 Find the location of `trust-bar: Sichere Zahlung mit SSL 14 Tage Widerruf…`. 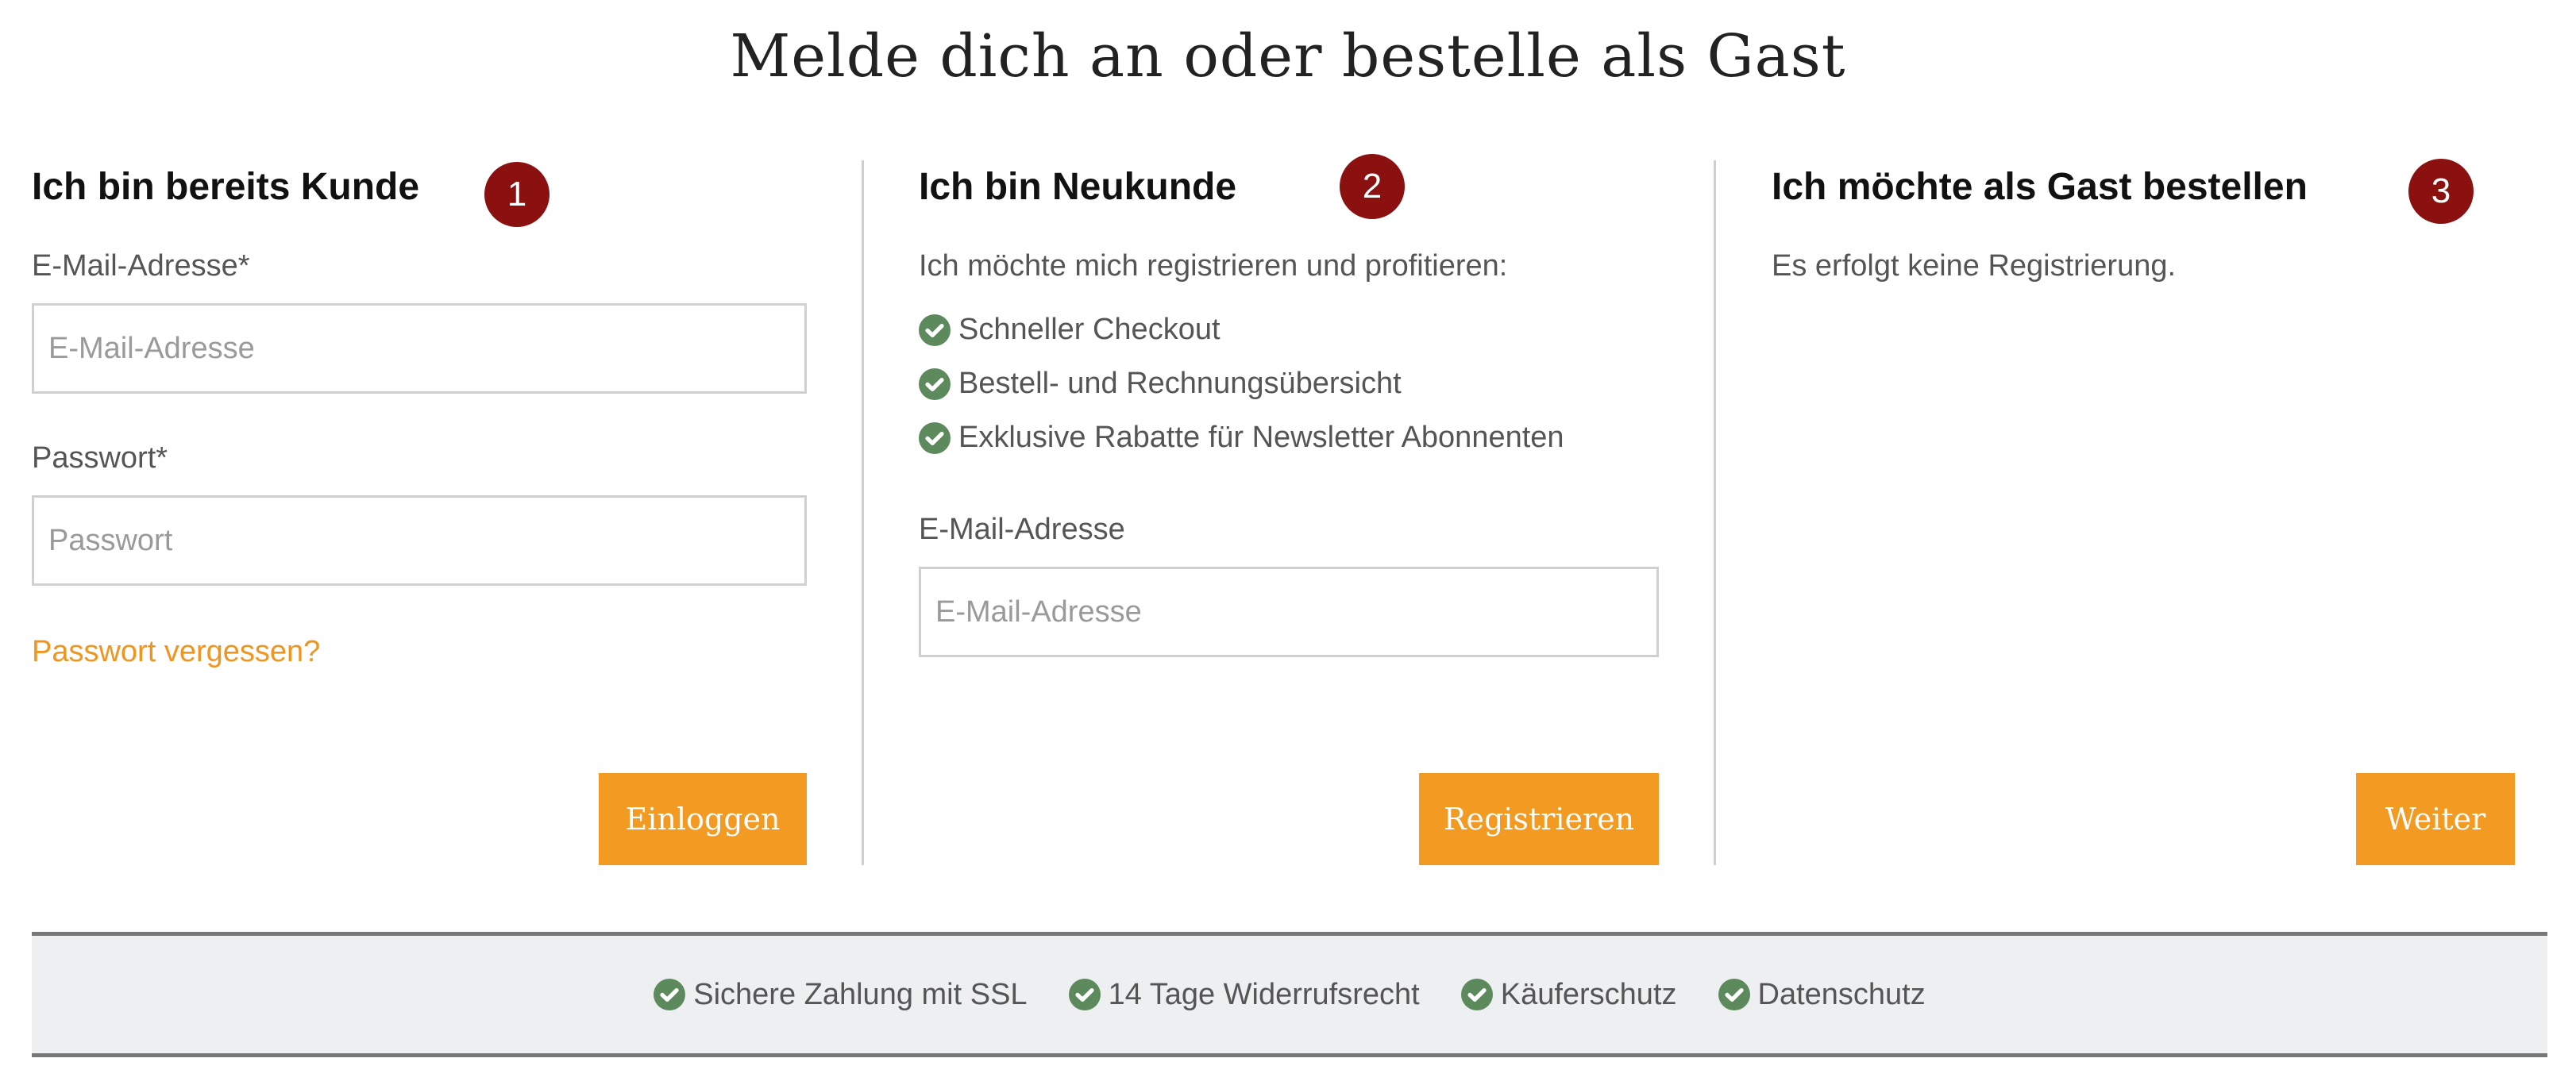

trust-bar: Sichere Zahlung mit SSL 14 Tage Widerruf… is located at coordinates (1289, 995).